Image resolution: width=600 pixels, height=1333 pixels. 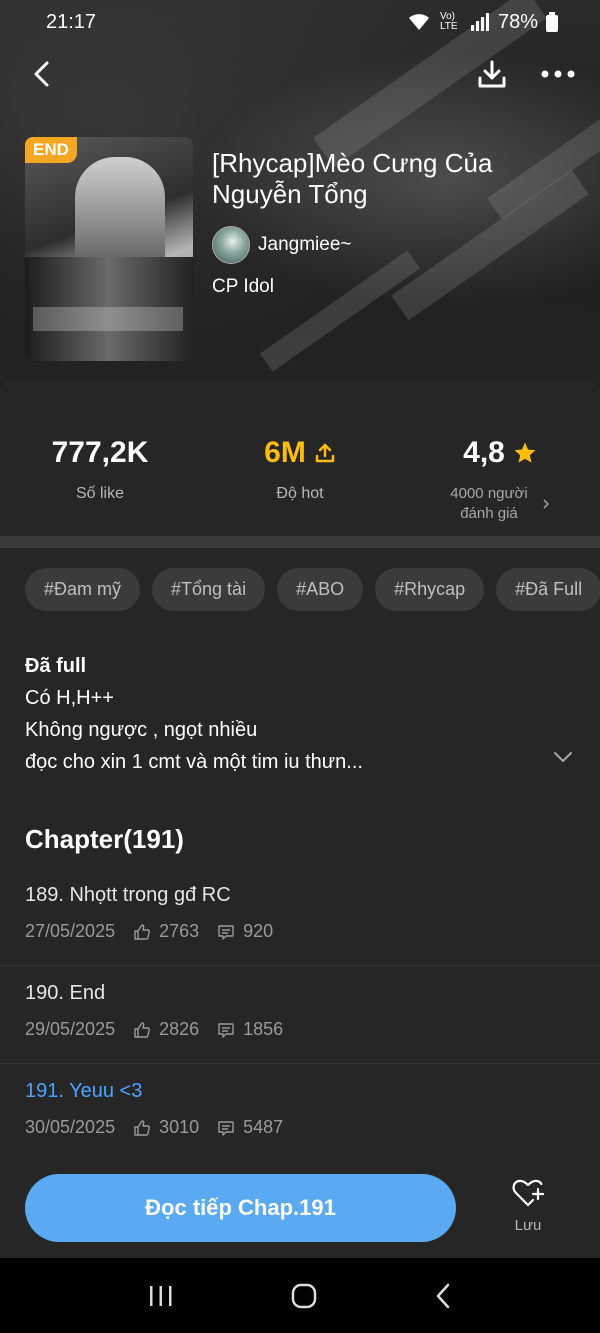 I want to click on back-arrow-icon, so click(x=41, y=74).